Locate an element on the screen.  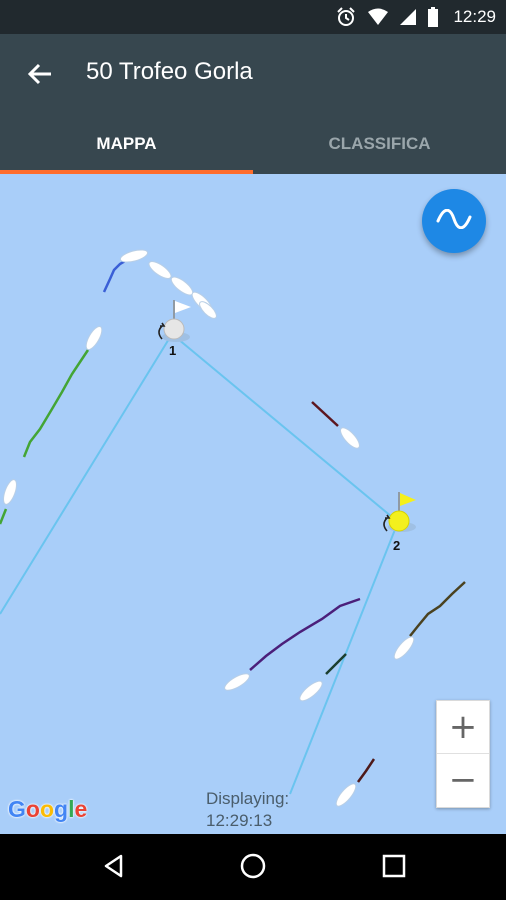
arrow-back-icon is located at coordinates (40, 76).